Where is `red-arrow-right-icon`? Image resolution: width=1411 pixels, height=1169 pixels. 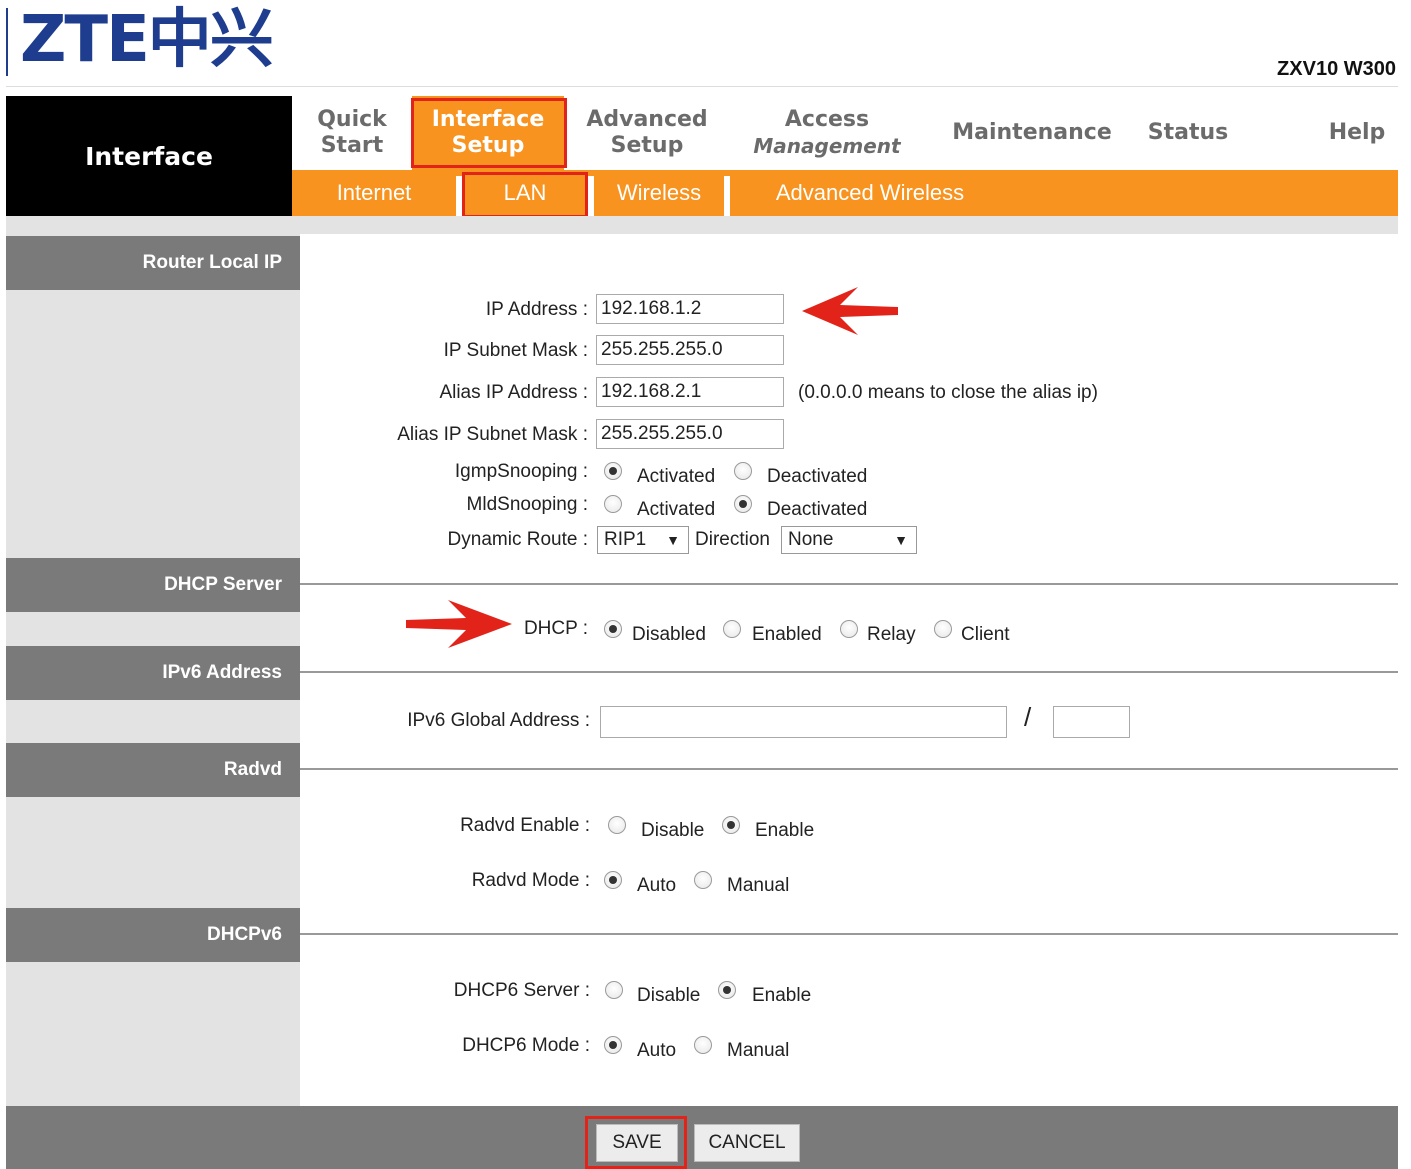 red-arrow-right-icon is located at coordinates (459, 624).